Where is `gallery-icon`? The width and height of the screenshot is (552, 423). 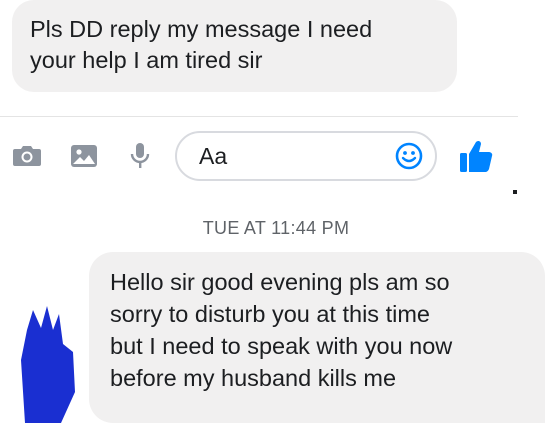 gallery-icon is located at coordinates (84, 156).